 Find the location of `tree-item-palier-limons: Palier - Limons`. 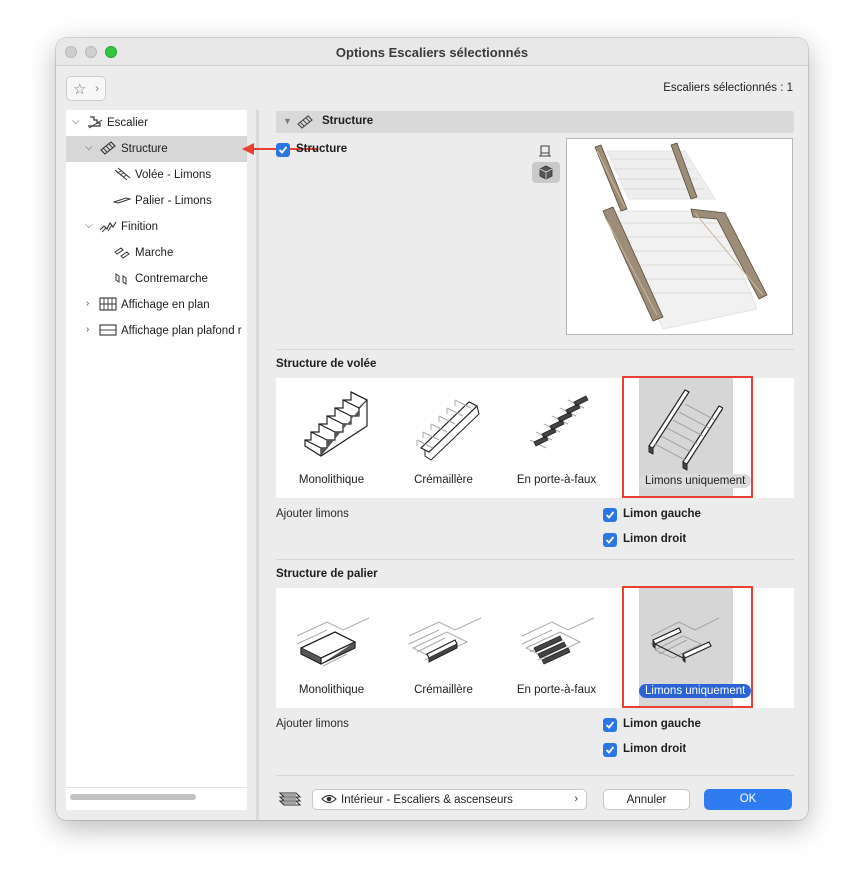

tree-item-palier-limons: Palier - Limons is located at coordinates (156, 201).